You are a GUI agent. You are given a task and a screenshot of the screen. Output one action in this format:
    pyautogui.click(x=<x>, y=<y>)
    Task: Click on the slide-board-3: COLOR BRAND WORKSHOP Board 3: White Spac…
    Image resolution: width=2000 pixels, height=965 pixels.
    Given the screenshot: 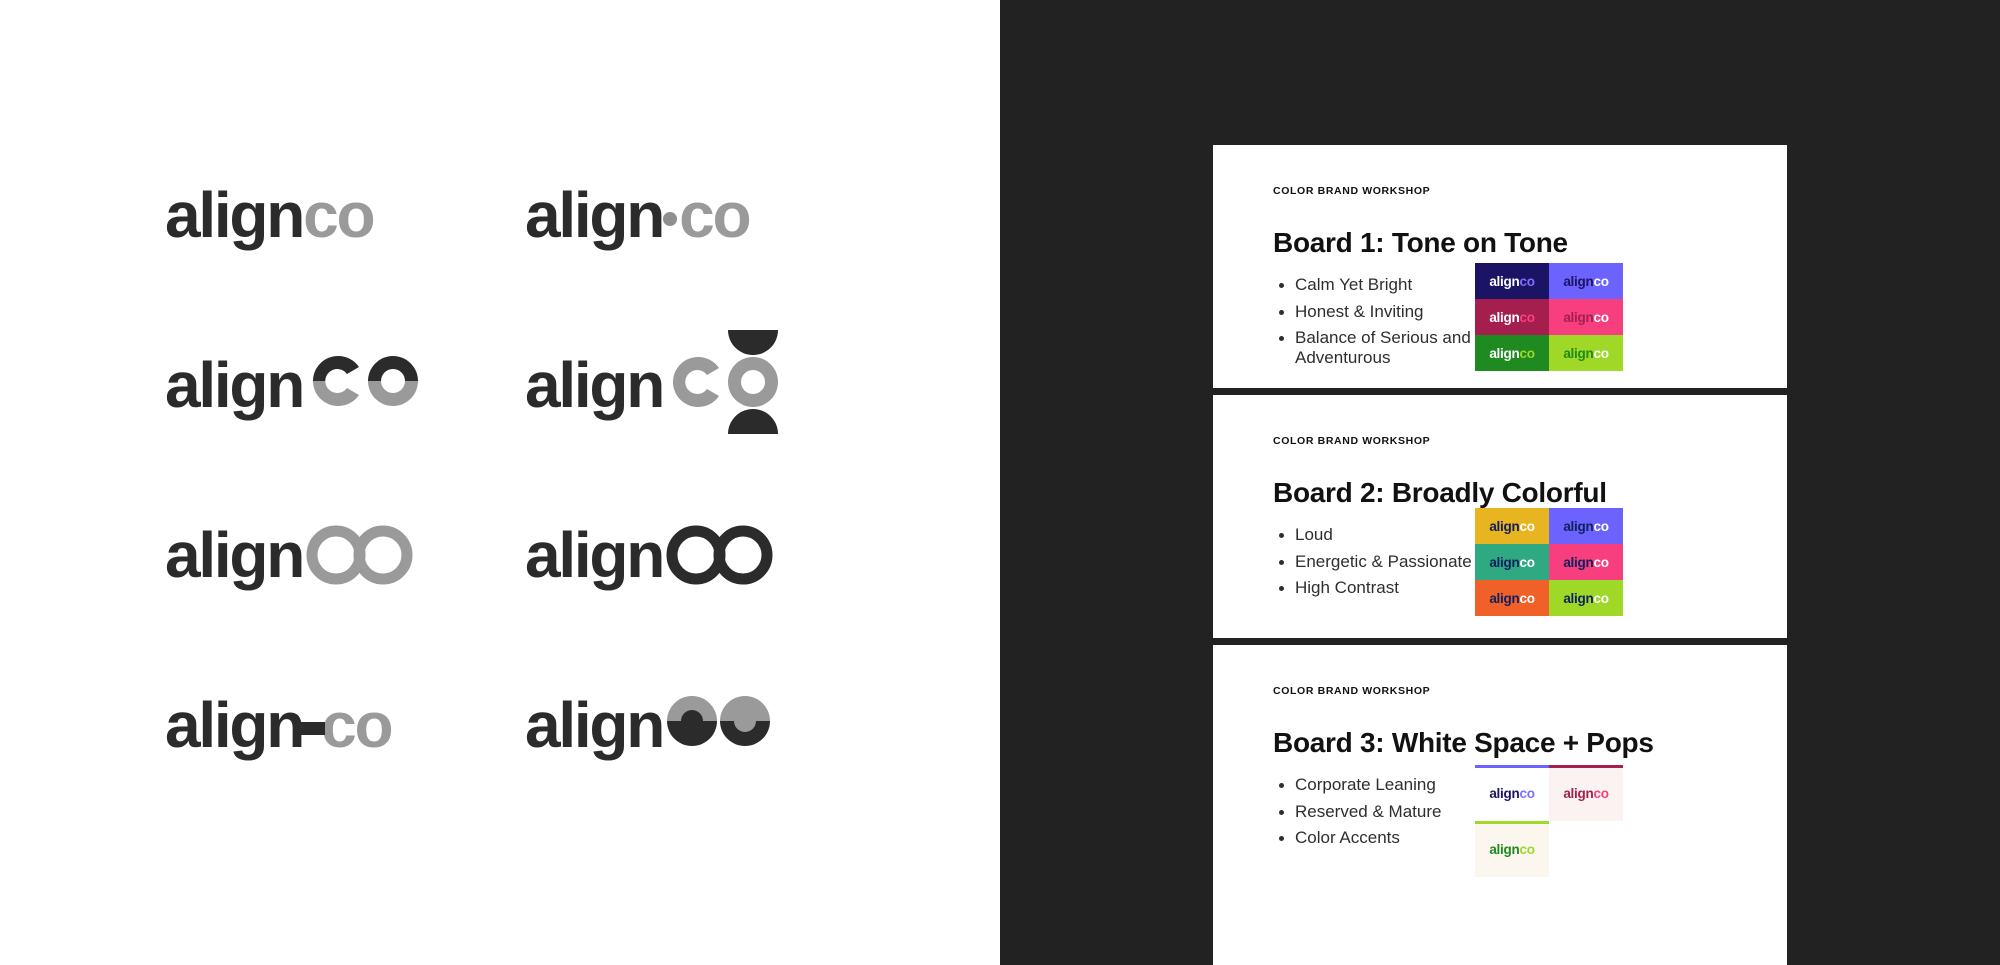 What is the action you would take?
    pyautogui.click(x=1500, y=805)
    